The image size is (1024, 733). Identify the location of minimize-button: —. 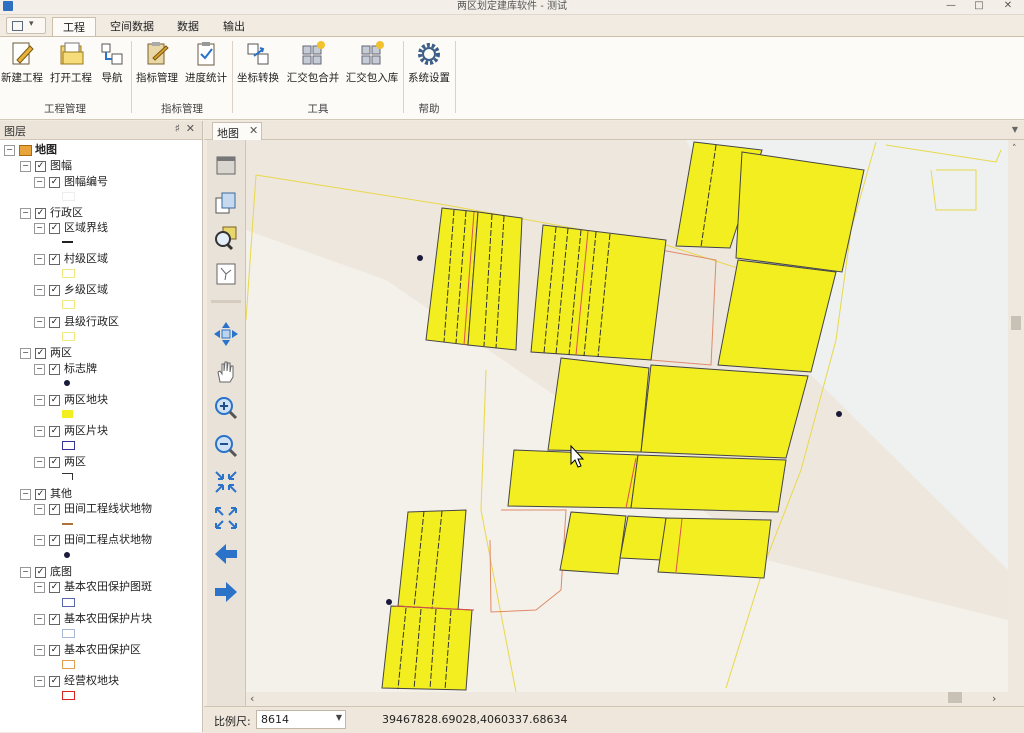
(951, 6).